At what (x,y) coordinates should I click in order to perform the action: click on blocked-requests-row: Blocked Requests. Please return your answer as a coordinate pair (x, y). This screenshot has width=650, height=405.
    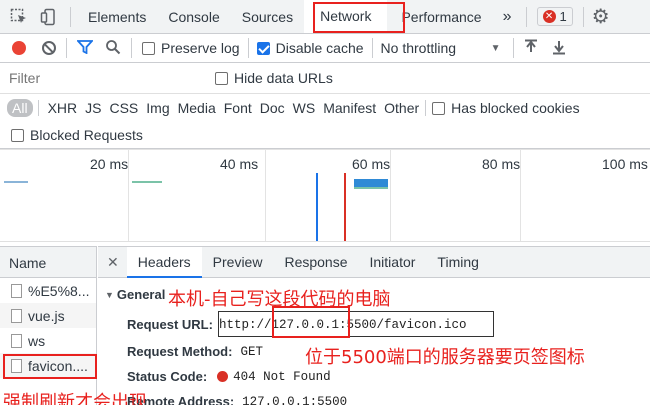
    Looking at the image, I should click on (325, 135).